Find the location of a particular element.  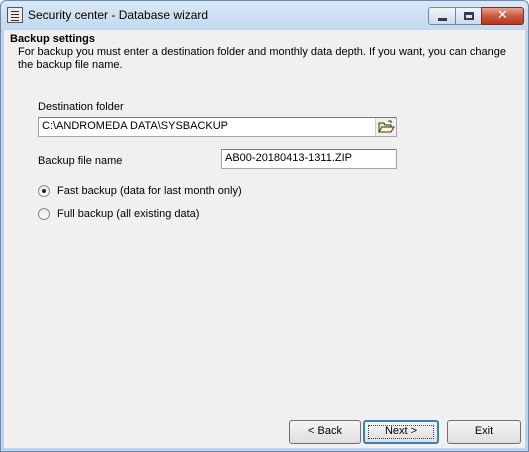

fast-backup-radio is located at coordinates (44, 191).